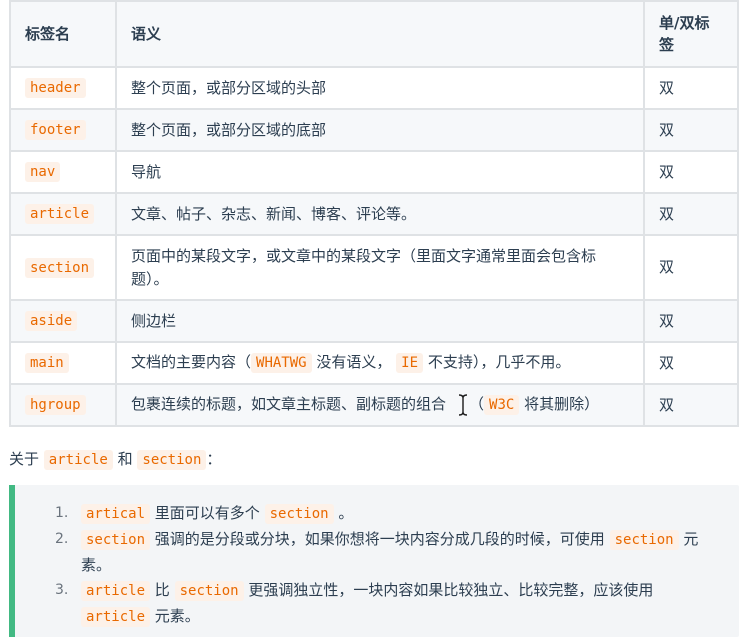  Describe the element at coordinates (451, 590) in the screenshot. I see `list-text: 更强调独立性，一块内容如果比较独立、比较完整，应该使用` at that location.